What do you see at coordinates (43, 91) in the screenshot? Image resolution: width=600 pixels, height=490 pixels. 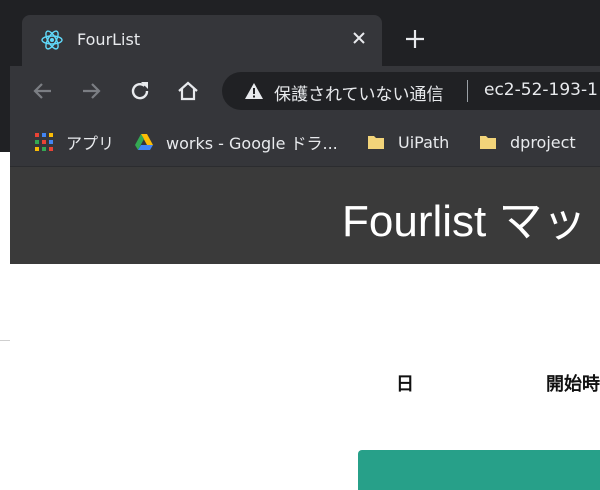 I see `back-arrow-icon` at bounding box center [43, 91].